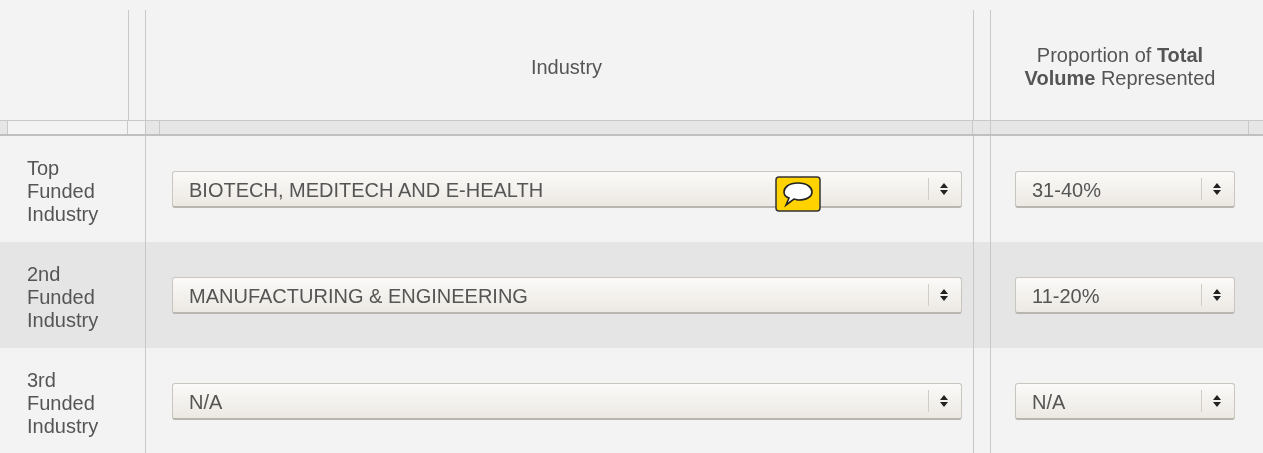 This screenshot has height=453, width=1263. I want to click on proportion-dropdown: 31-40%, so click(1125, 189).